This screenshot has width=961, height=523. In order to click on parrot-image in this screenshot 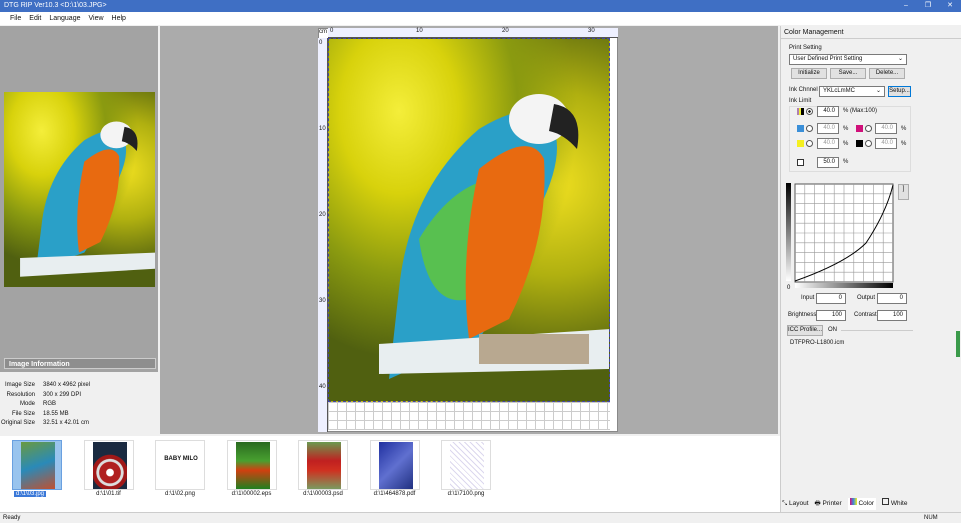, I will do `click(494, 236)`.